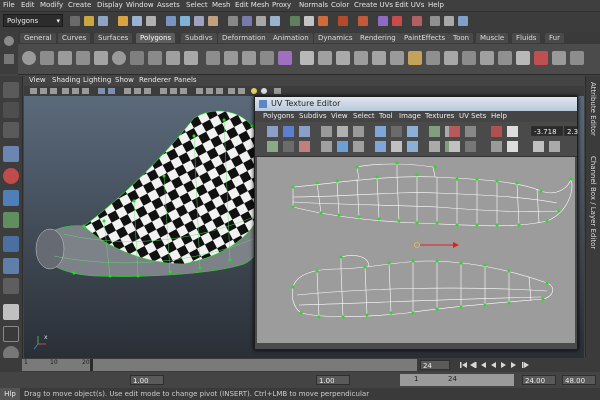 The height and width of the screenshot is (400, 600). Describe the element at coordinates (151, 21) in the screenshot. I see `select-component-icon` at that location.